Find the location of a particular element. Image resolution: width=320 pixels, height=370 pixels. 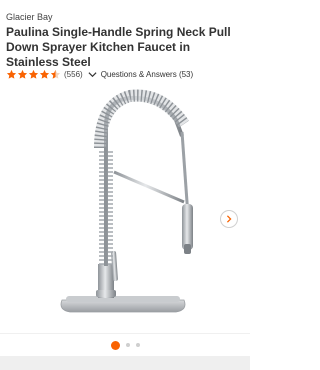

carousel-dot-active is located at coordinates (115, 345).